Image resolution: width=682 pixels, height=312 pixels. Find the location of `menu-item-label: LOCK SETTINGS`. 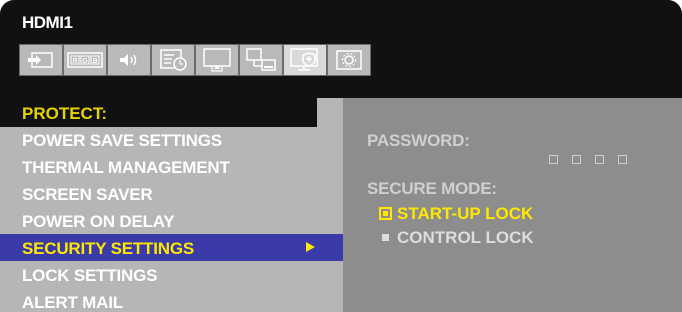

menu-item-label: LOCK SETTINGS is located at coordinates (90, 275).